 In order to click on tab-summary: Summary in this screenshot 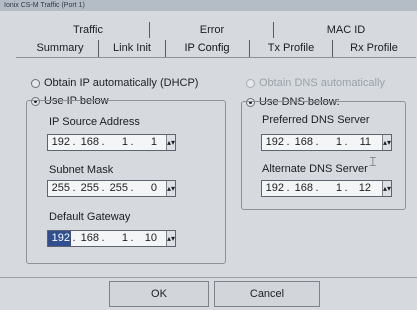, I will do `click(60, 48)`.